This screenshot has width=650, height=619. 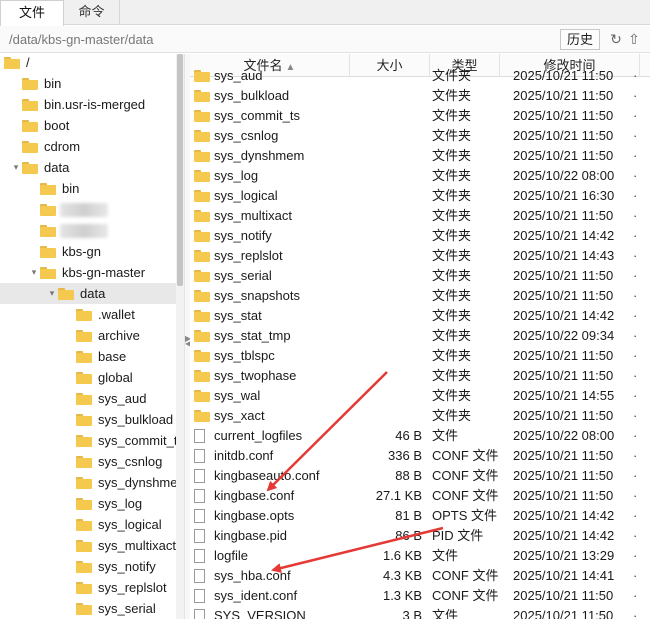 I want to click on file-mtime: 2025/10/21 14:42, so click(x=564, y=515).